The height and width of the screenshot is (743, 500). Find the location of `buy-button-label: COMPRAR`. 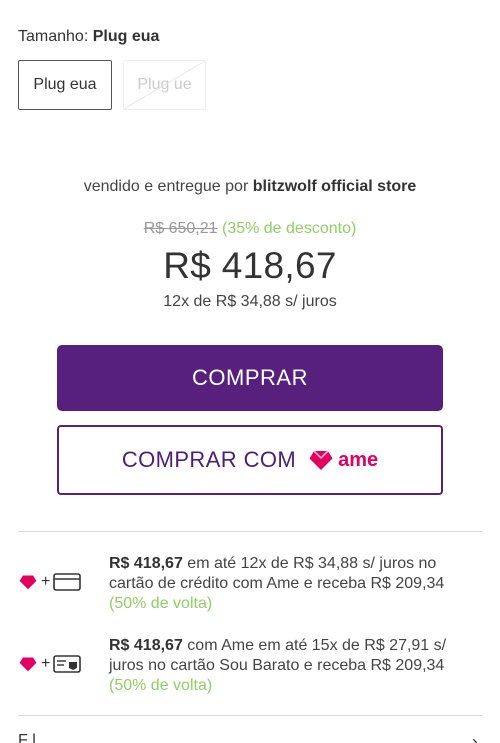

buy-button-label: COMPRAR is located at coordinates (250, 377).